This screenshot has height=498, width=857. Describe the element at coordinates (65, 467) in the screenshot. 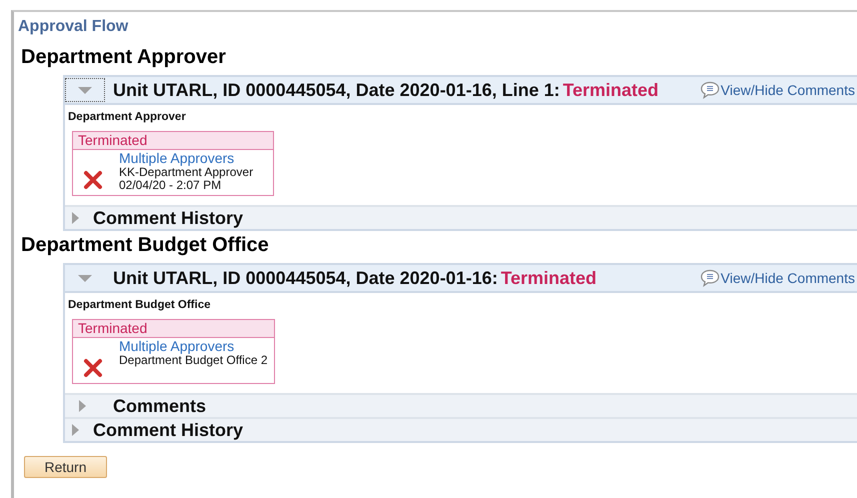

I see `return-button: Return` at that location.